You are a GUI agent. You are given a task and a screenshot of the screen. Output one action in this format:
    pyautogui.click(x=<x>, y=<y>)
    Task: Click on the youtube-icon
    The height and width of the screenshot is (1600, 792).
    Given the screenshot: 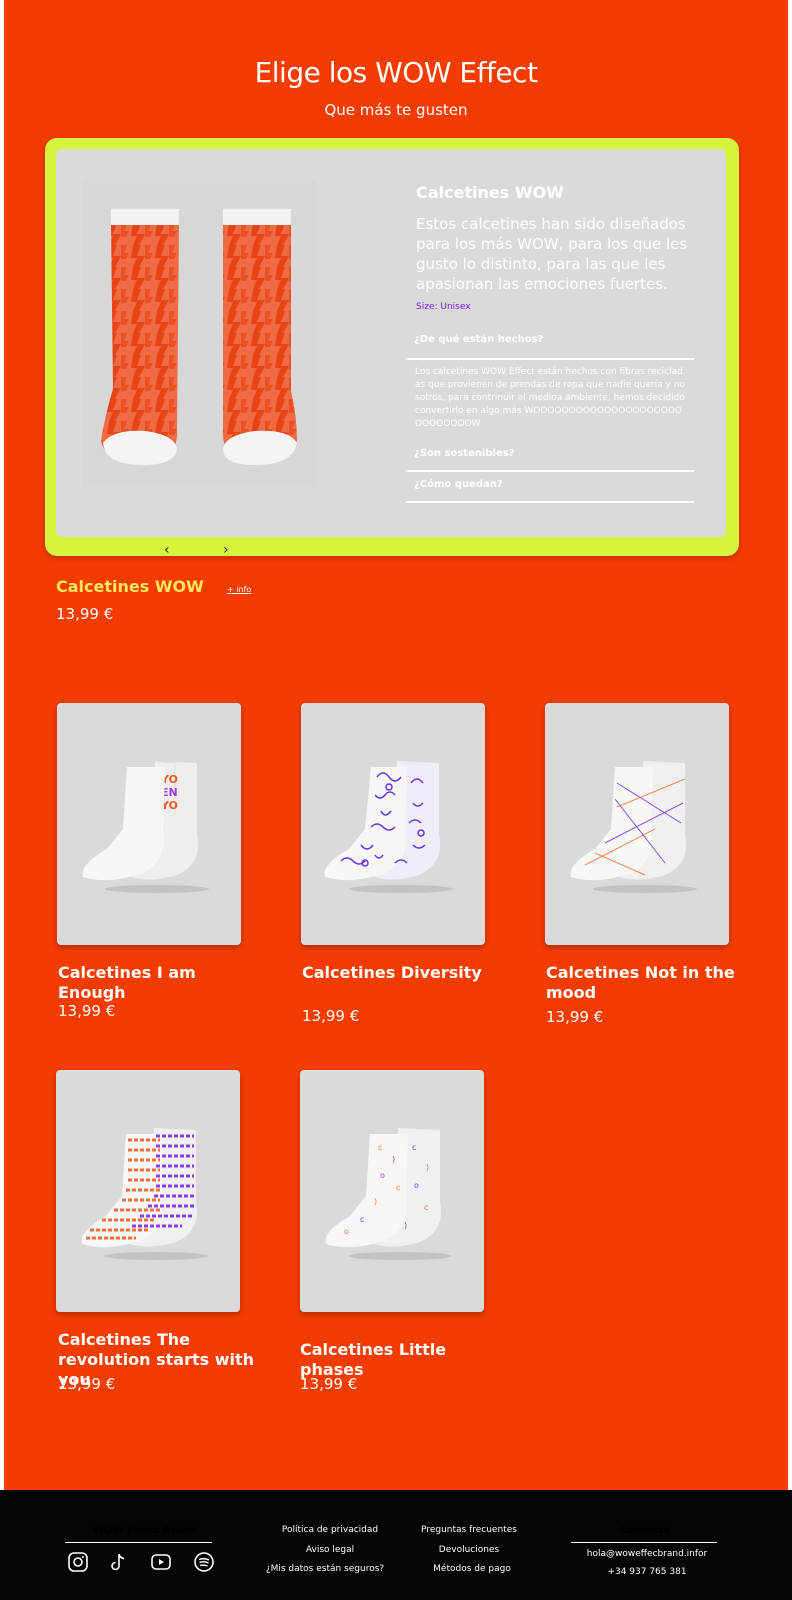 What is the action you would take?
    pyautogui.click(x=161, y=1562)
    